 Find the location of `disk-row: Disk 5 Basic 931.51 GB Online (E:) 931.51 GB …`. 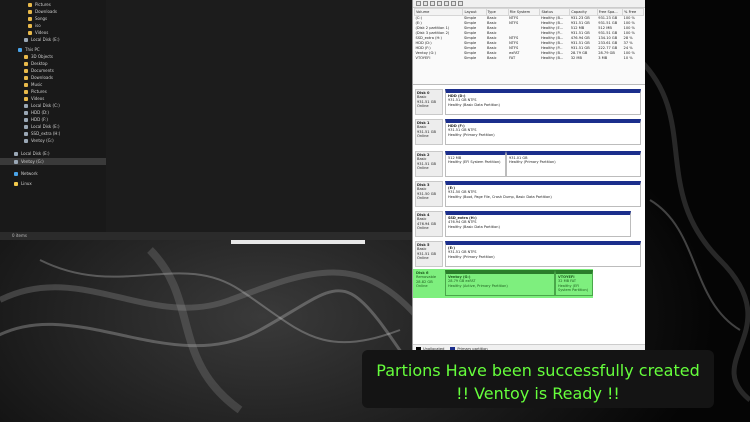

disk-row: Disk 5 Basic 931.51 GB Online (E:) 931.51 GB … is located at coordinates (529, 254).